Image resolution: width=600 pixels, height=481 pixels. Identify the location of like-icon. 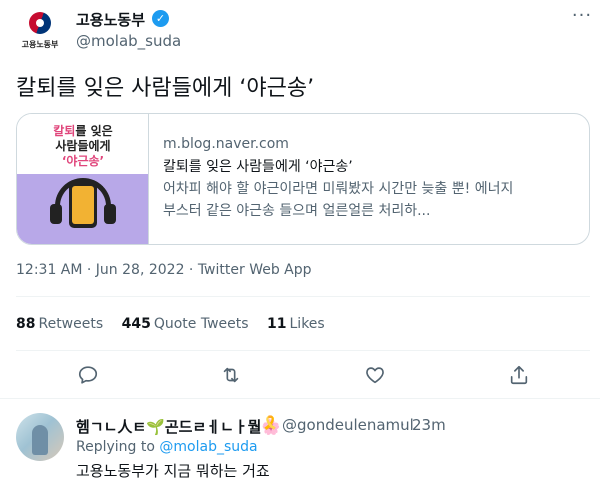
(375, 375).